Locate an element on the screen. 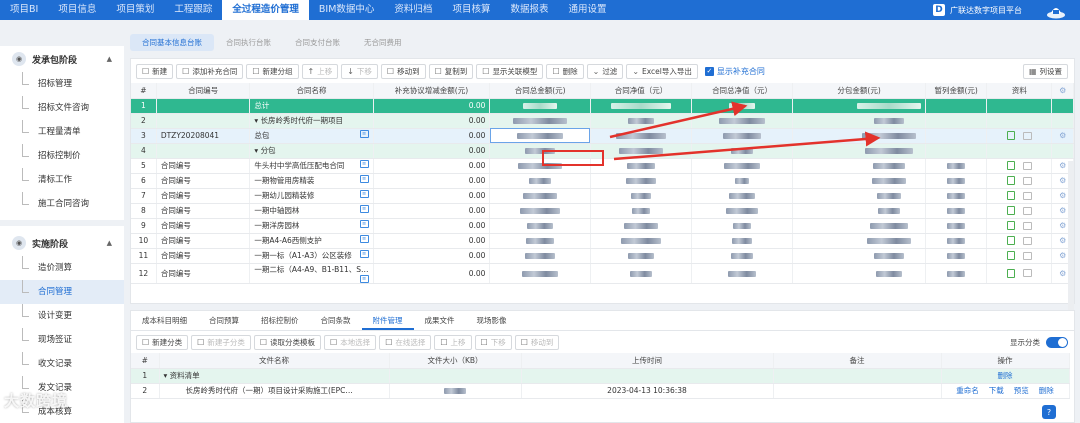 Image resolution: width=1080 pixels, height=423 pixels. attachment-button-4: ☐ 在线选择 is located at coordinates (405, 342).